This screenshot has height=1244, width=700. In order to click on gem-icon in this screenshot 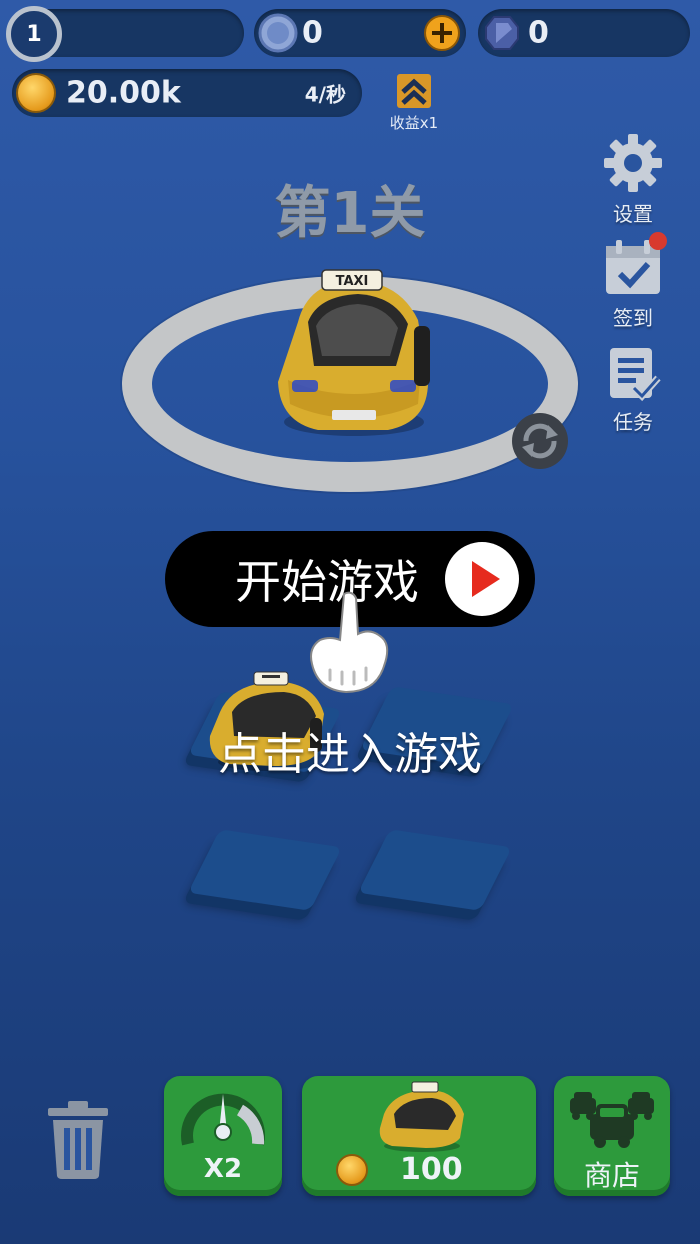, I will do `click(502, 33)`.